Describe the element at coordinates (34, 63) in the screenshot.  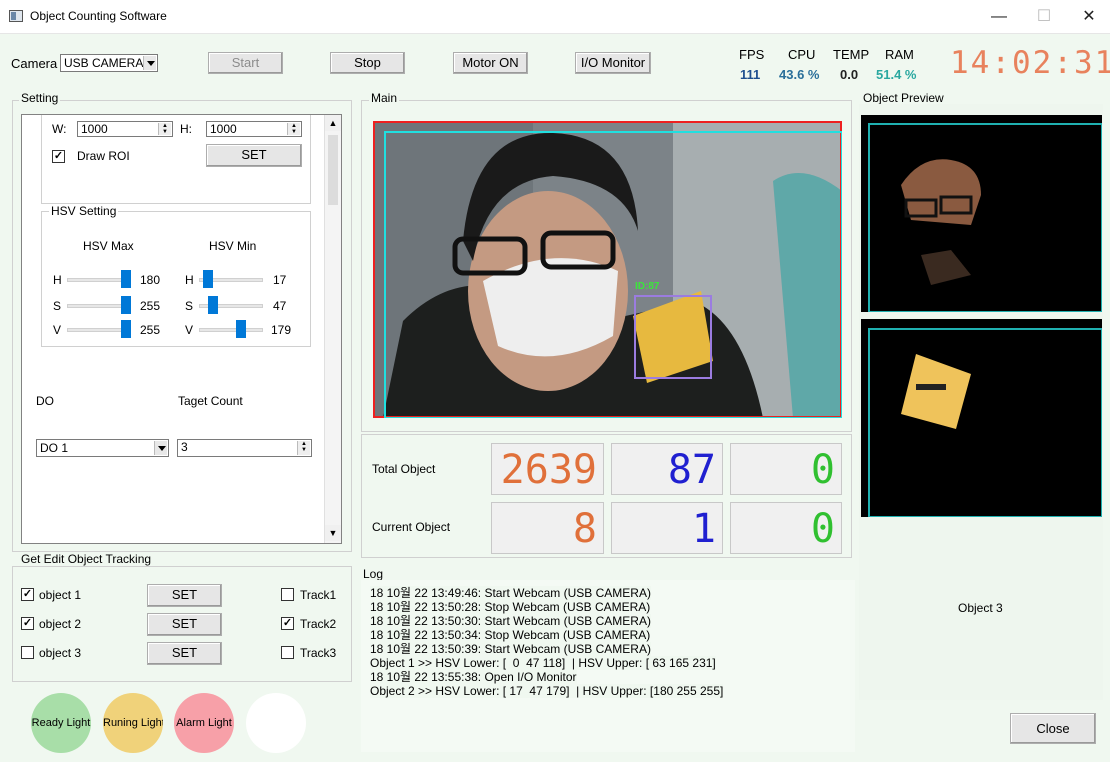
I see `camera-label: Camera` at that location.